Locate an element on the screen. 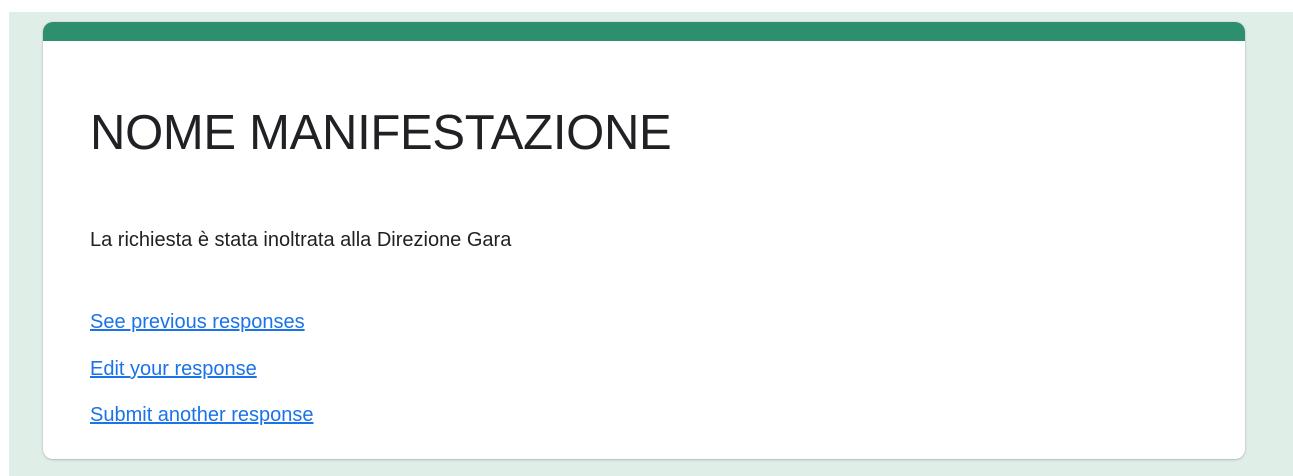  form-title: NOME MANIFESTAZIONE is located at coordinates (381, 133).